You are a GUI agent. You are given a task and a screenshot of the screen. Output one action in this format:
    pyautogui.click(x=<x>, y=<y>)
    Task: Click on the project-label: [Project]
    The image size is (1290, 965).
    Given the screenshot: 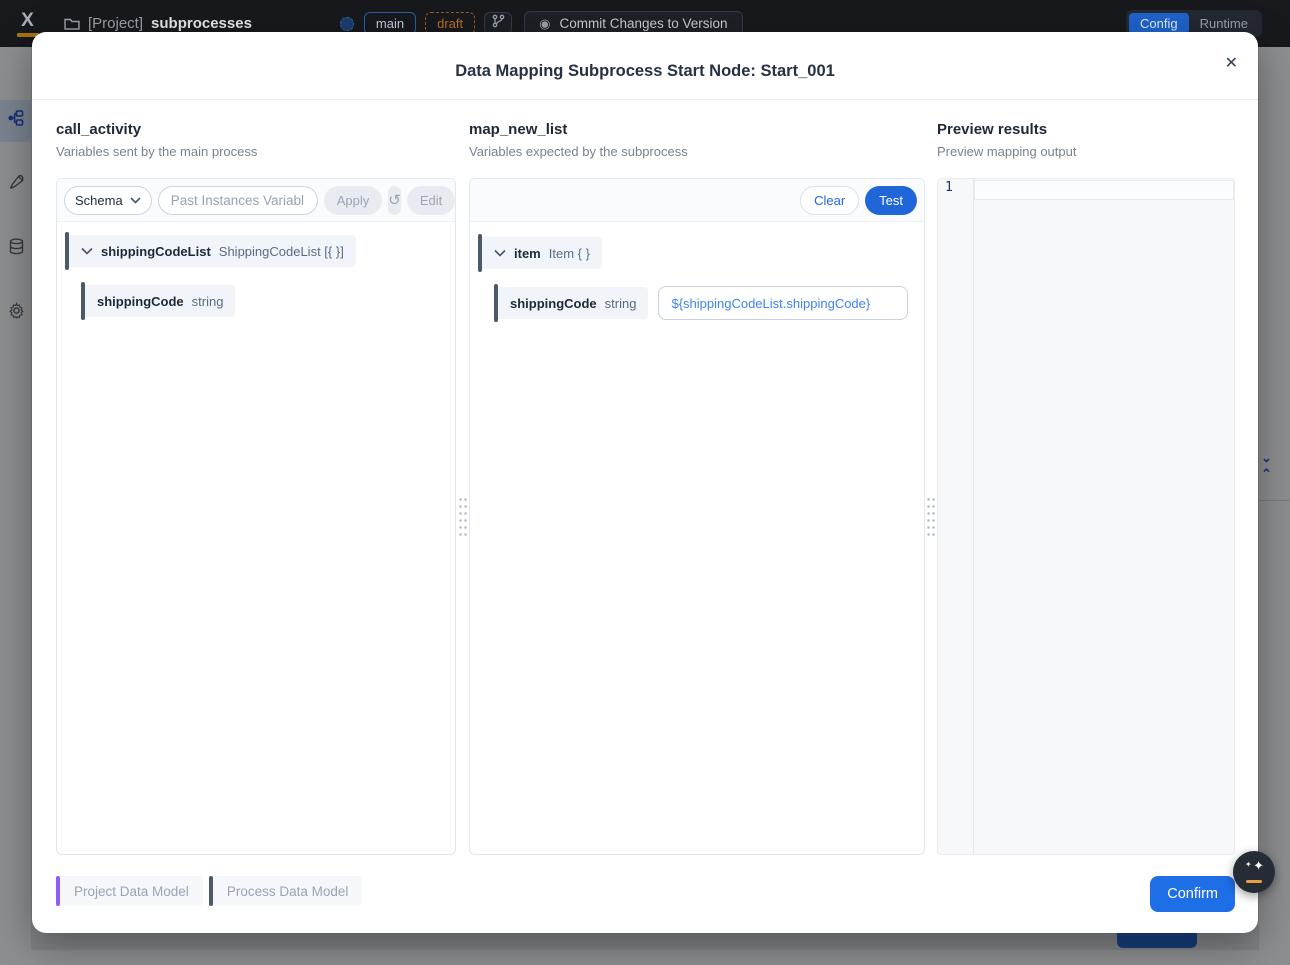 What is the action you would take?
    pyautogui.click(x=116, y=23)
    